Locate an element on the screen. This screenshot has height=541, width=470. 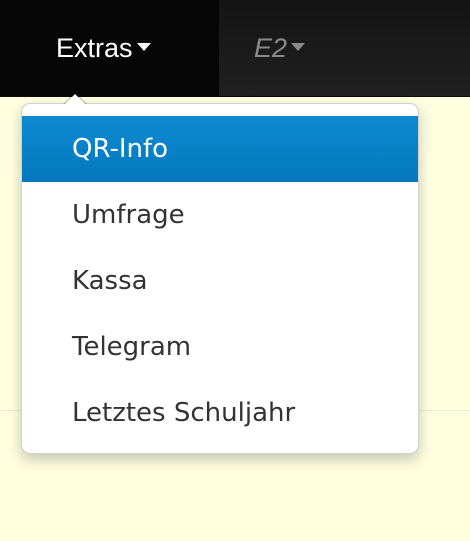
menu-item-telegram: Telegram is located at coordinates (220, 347).